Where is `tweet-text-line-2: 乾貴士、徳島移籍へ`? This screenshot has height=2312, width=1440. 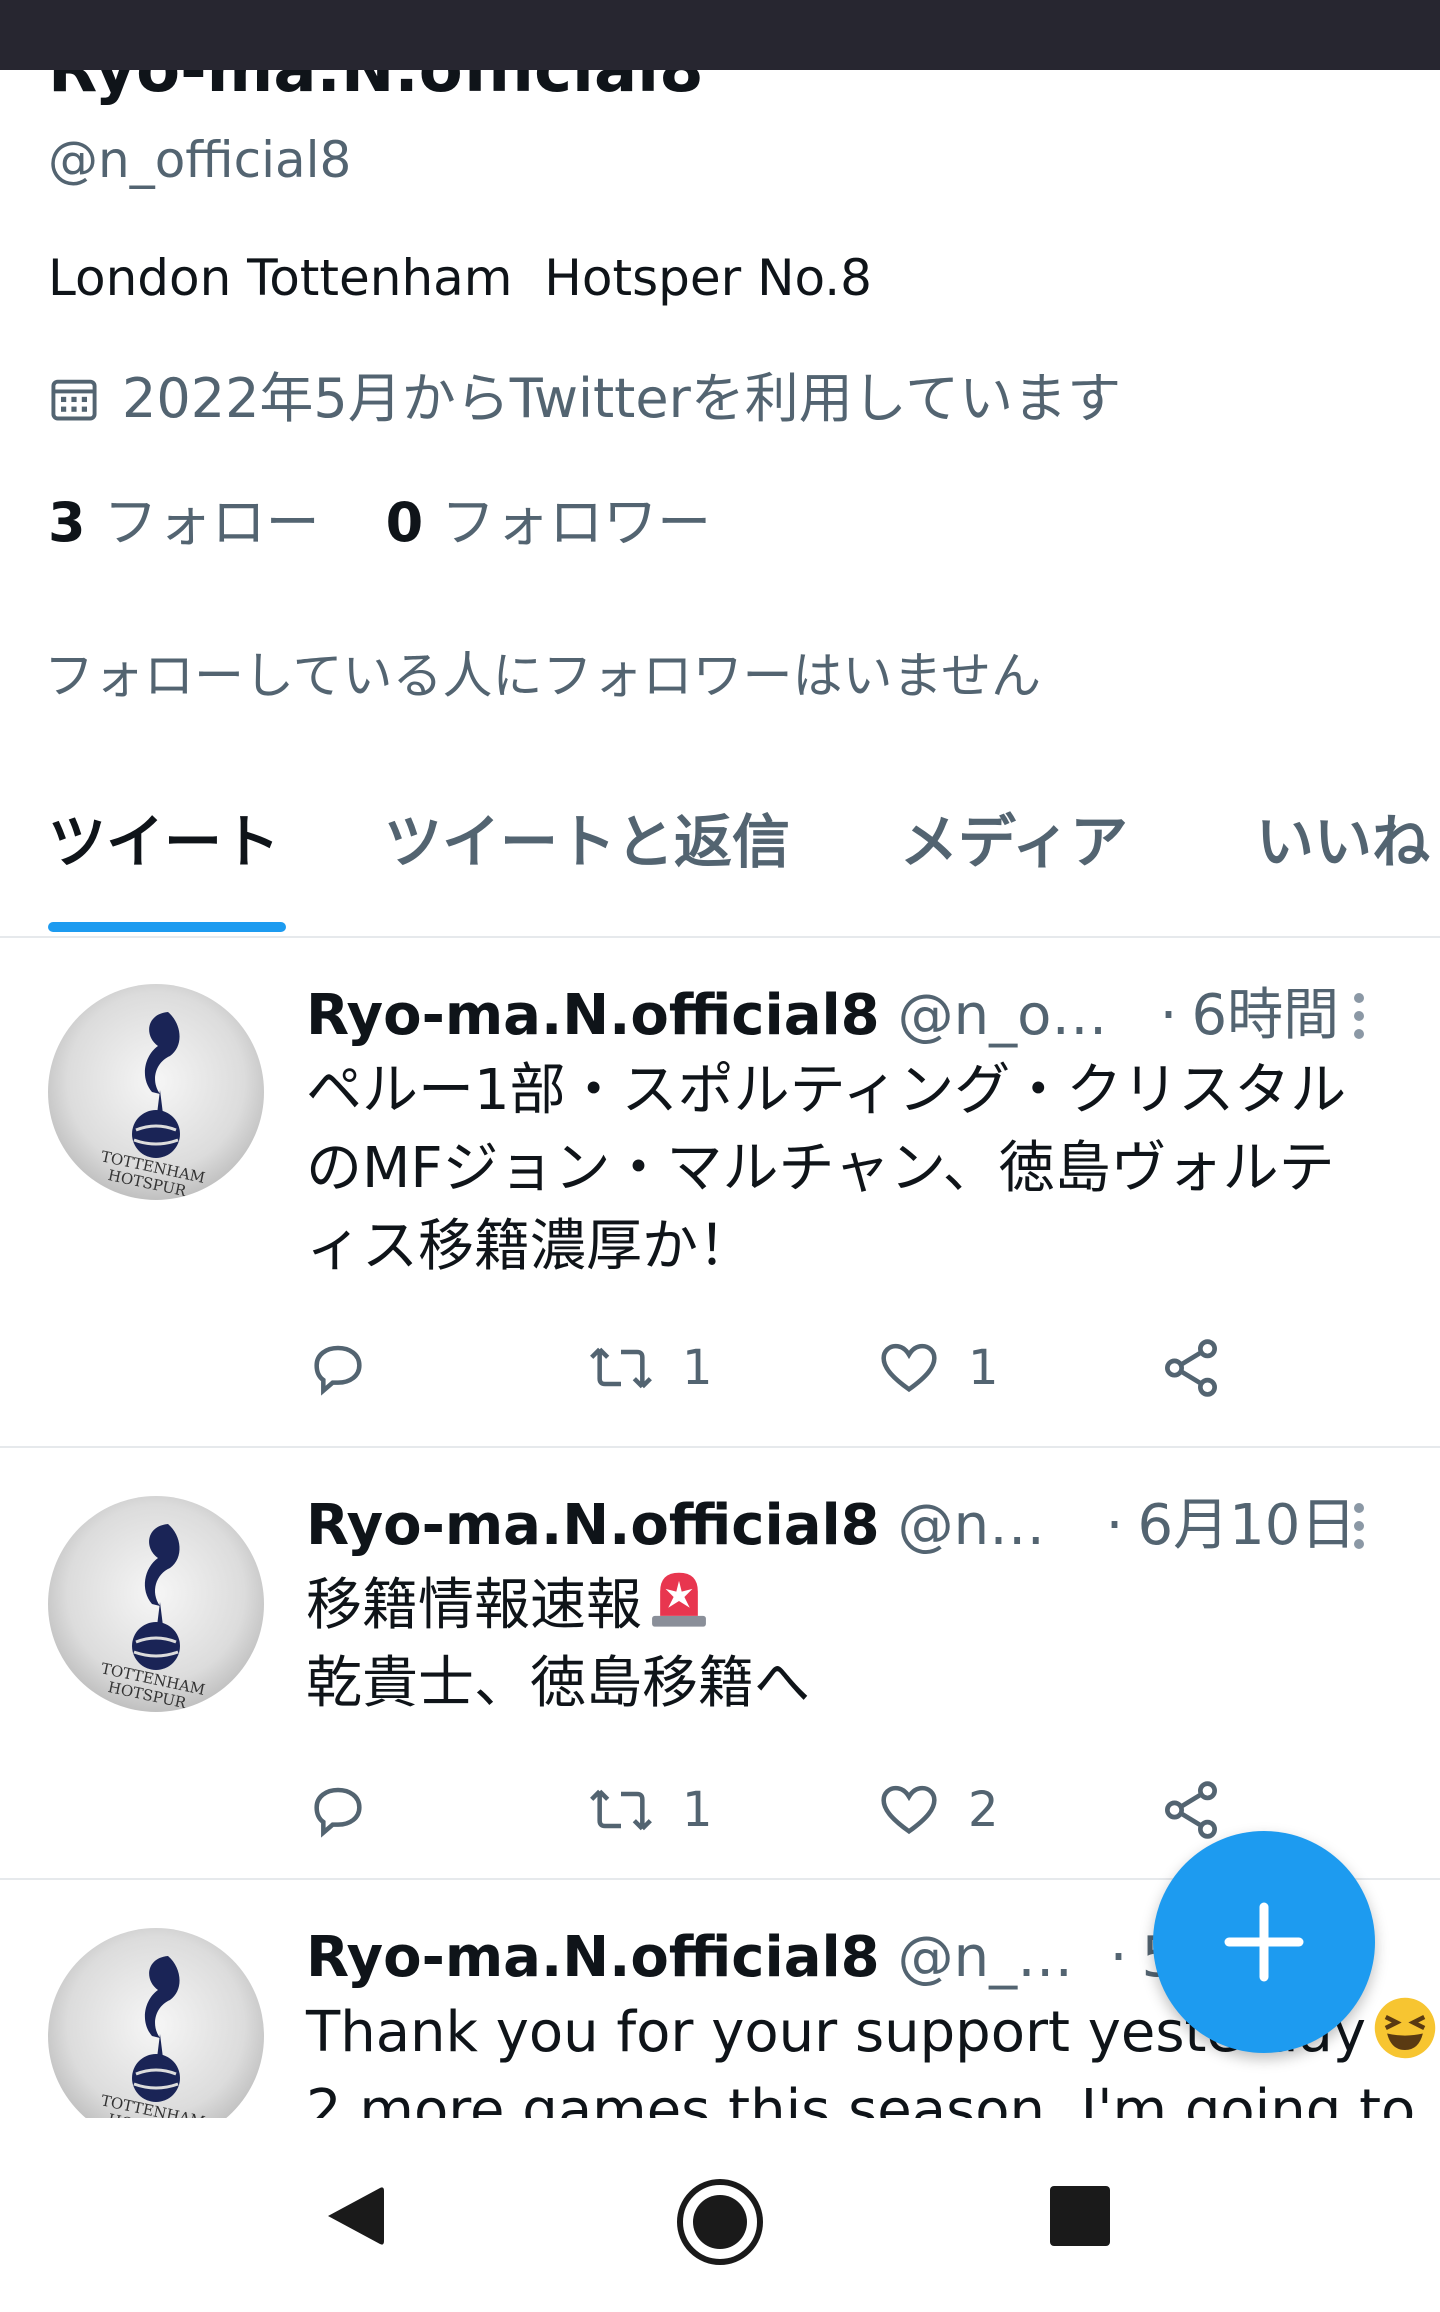 tweet-text-line-2: 乾貴士、徳島移籍へ is located at coordinates (558, 1683).